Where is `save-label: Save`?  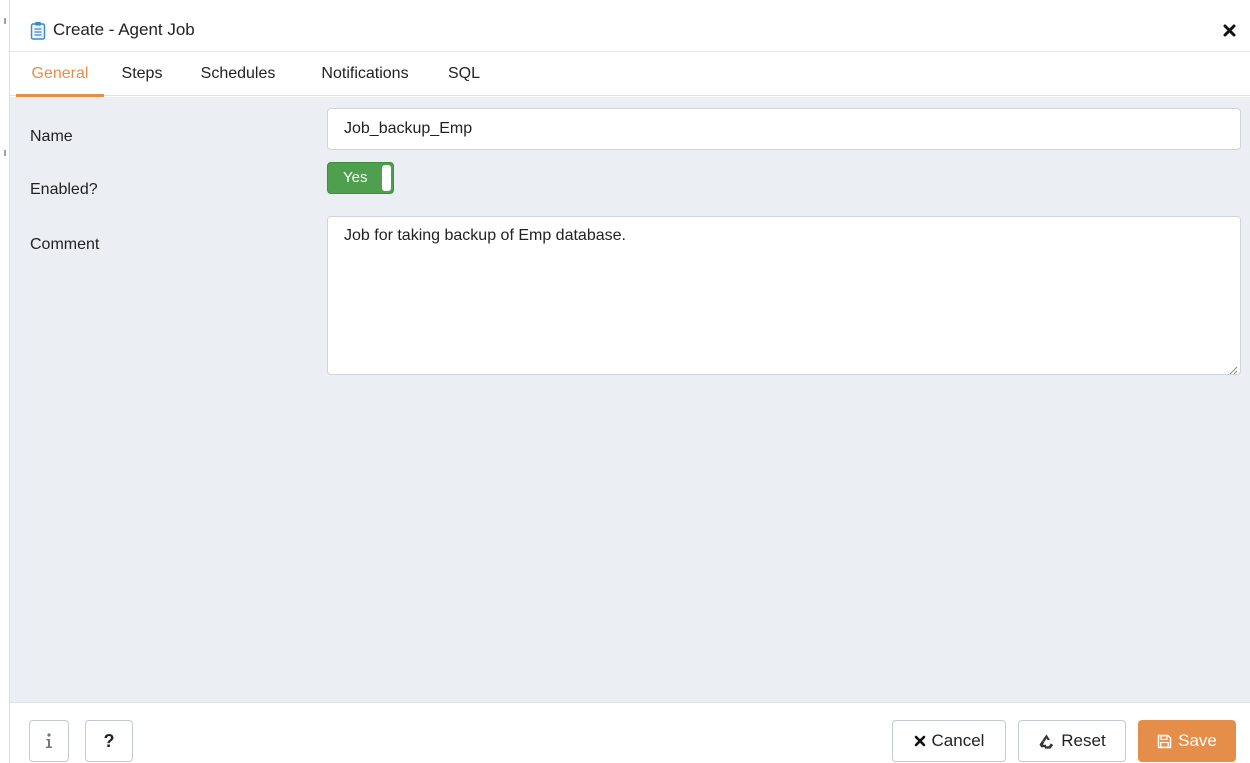 save-label: Save is located at coordinates (1197, 740).